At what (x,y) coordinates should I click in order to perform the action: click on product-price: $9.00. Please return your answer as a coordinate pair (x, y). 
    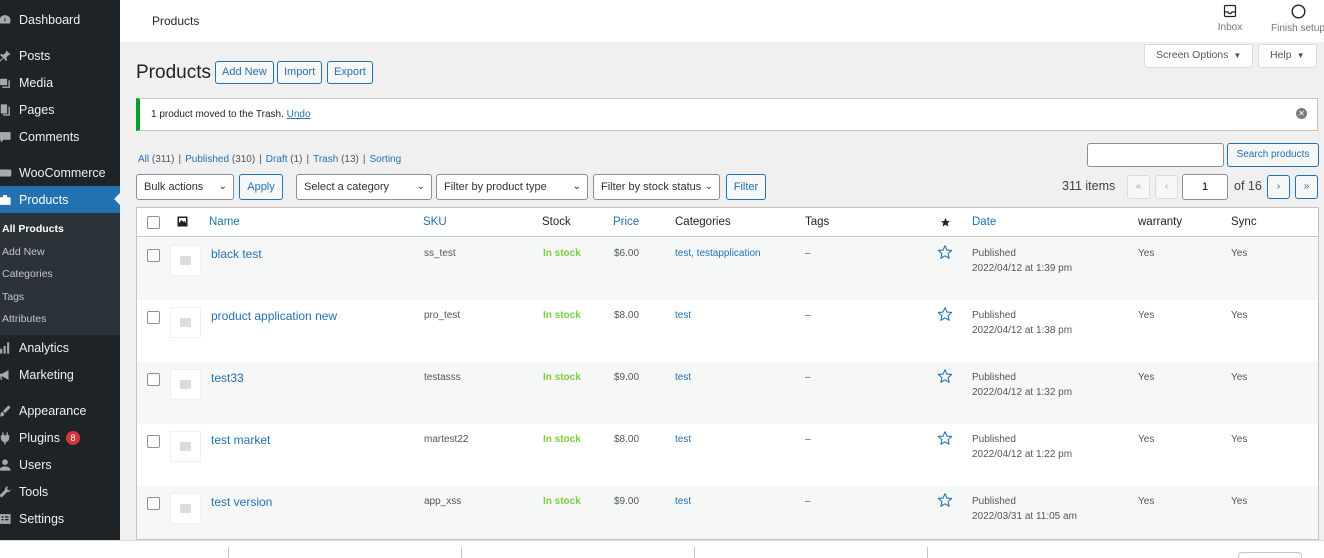
    Looking at the image, I should click on (627, 501).